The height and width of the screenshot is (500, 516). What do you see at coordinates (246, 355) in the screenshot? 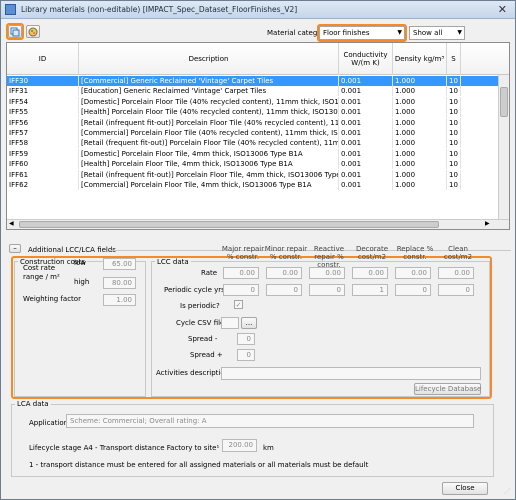
I see `spread-plus-field: 0` at bounding box center [246, 355].